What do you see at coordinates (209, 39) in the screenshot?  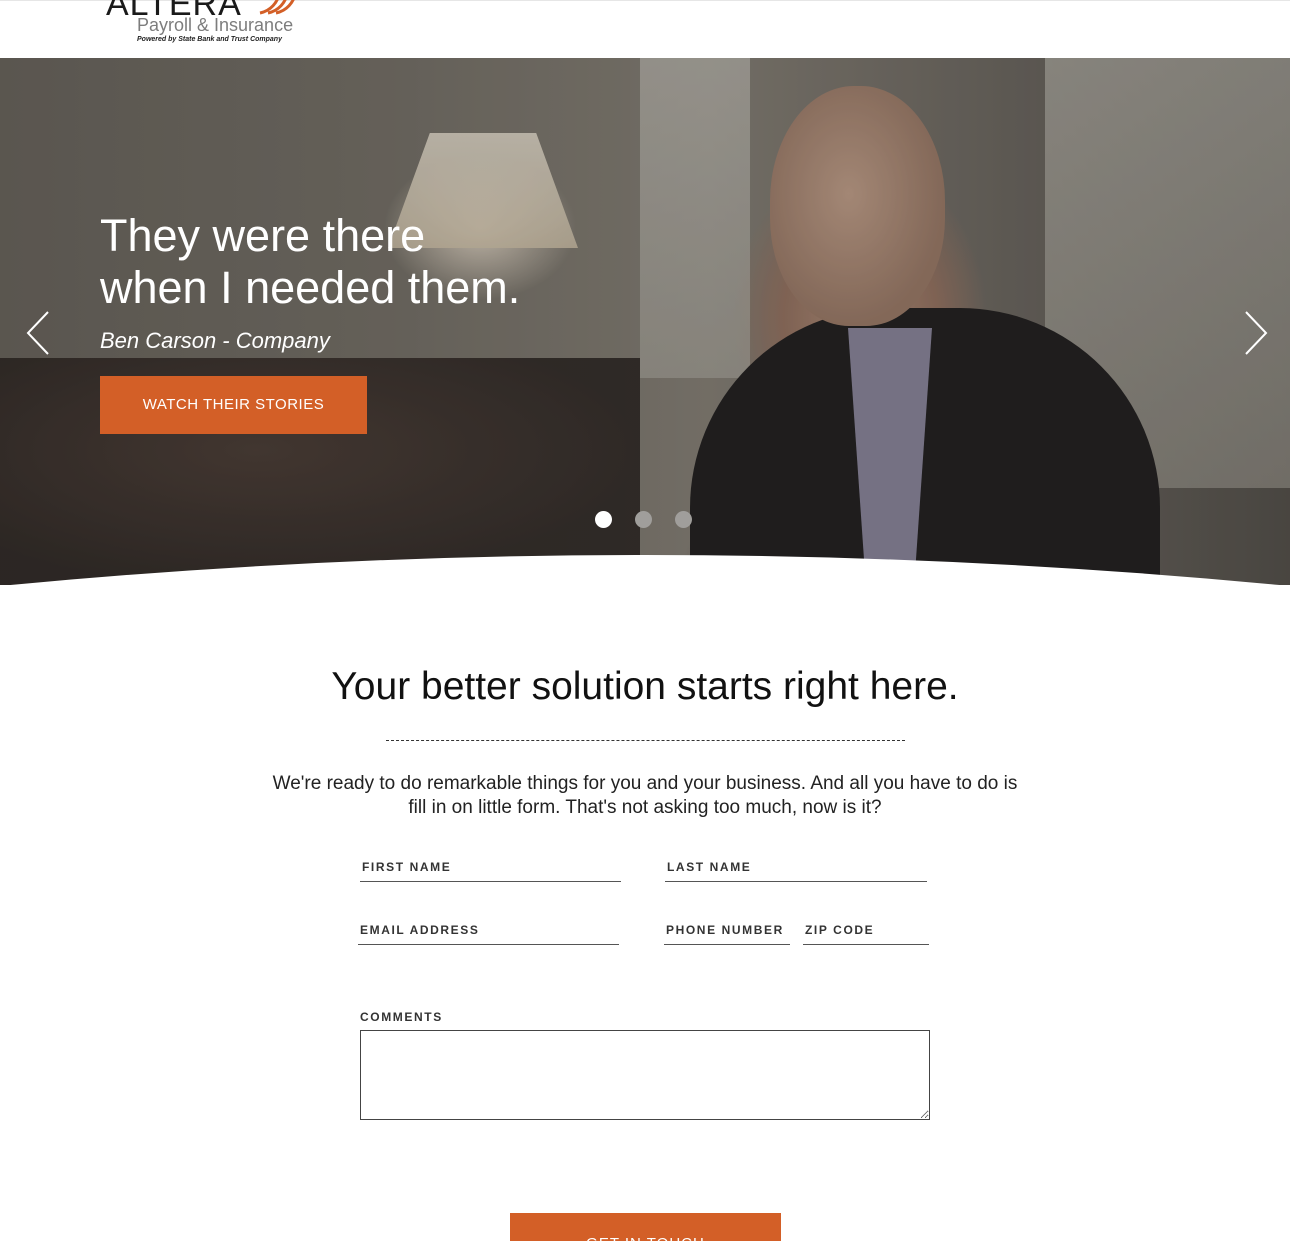 I see `logo-powered-by: Powered by State Bank and Trust Company` at bounding box center [209, 39].